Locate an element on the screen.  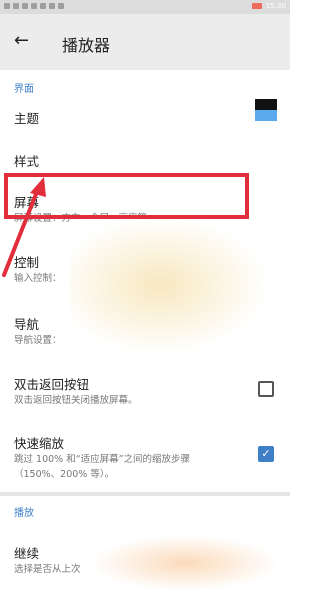
status-bar: 15:30 is located at coordinates (145, 7).